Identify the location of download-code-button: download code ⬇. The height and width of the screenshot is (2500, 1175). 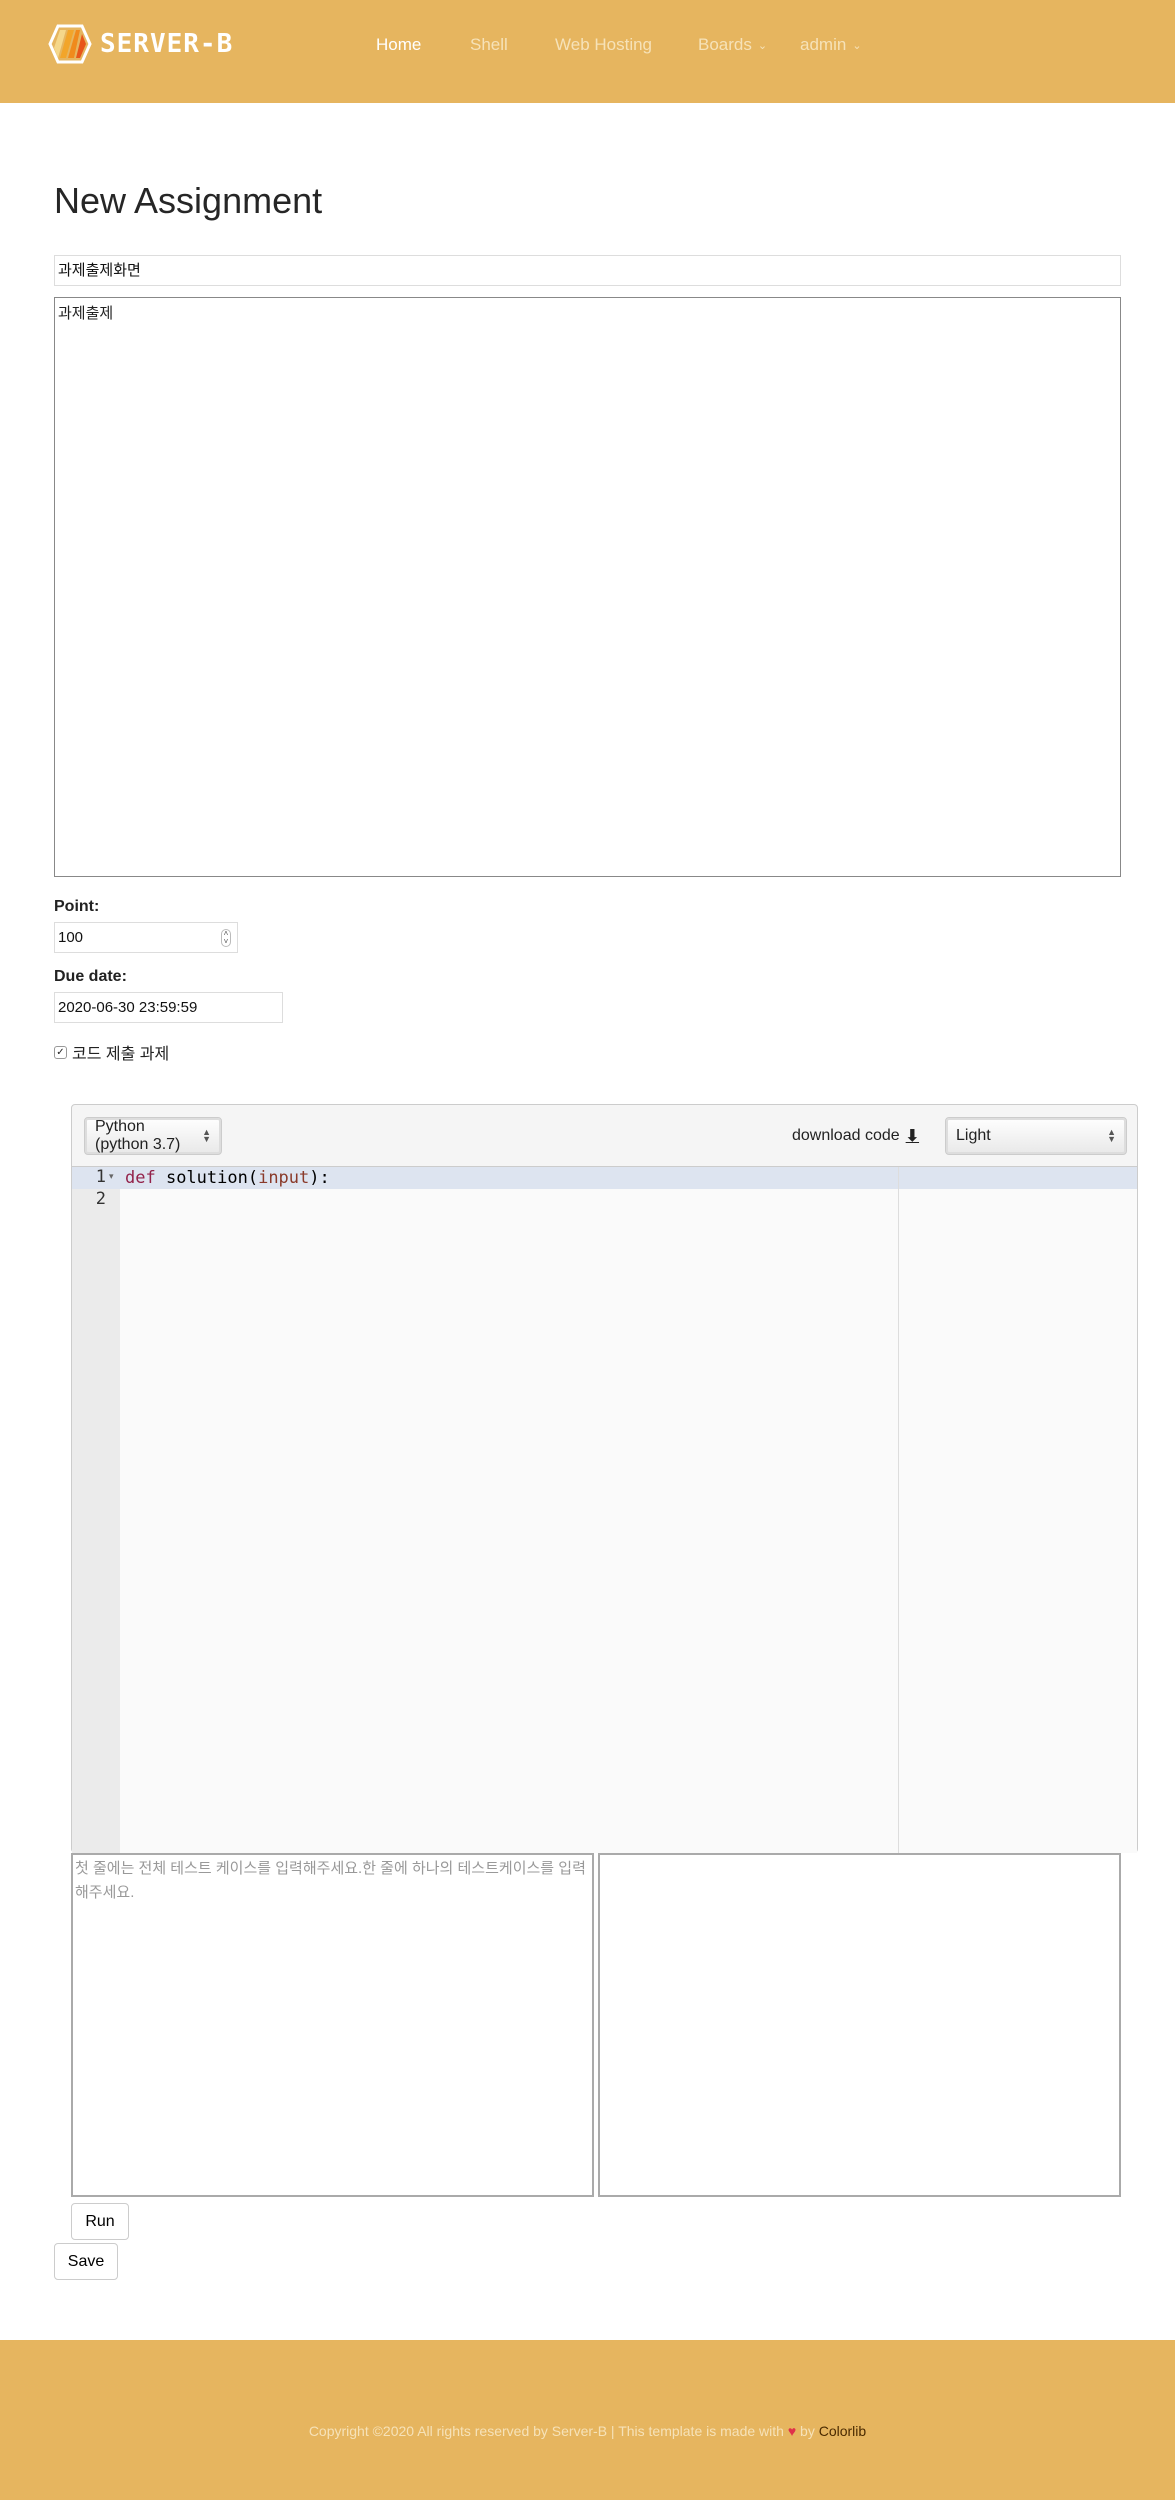
(855, 1136).